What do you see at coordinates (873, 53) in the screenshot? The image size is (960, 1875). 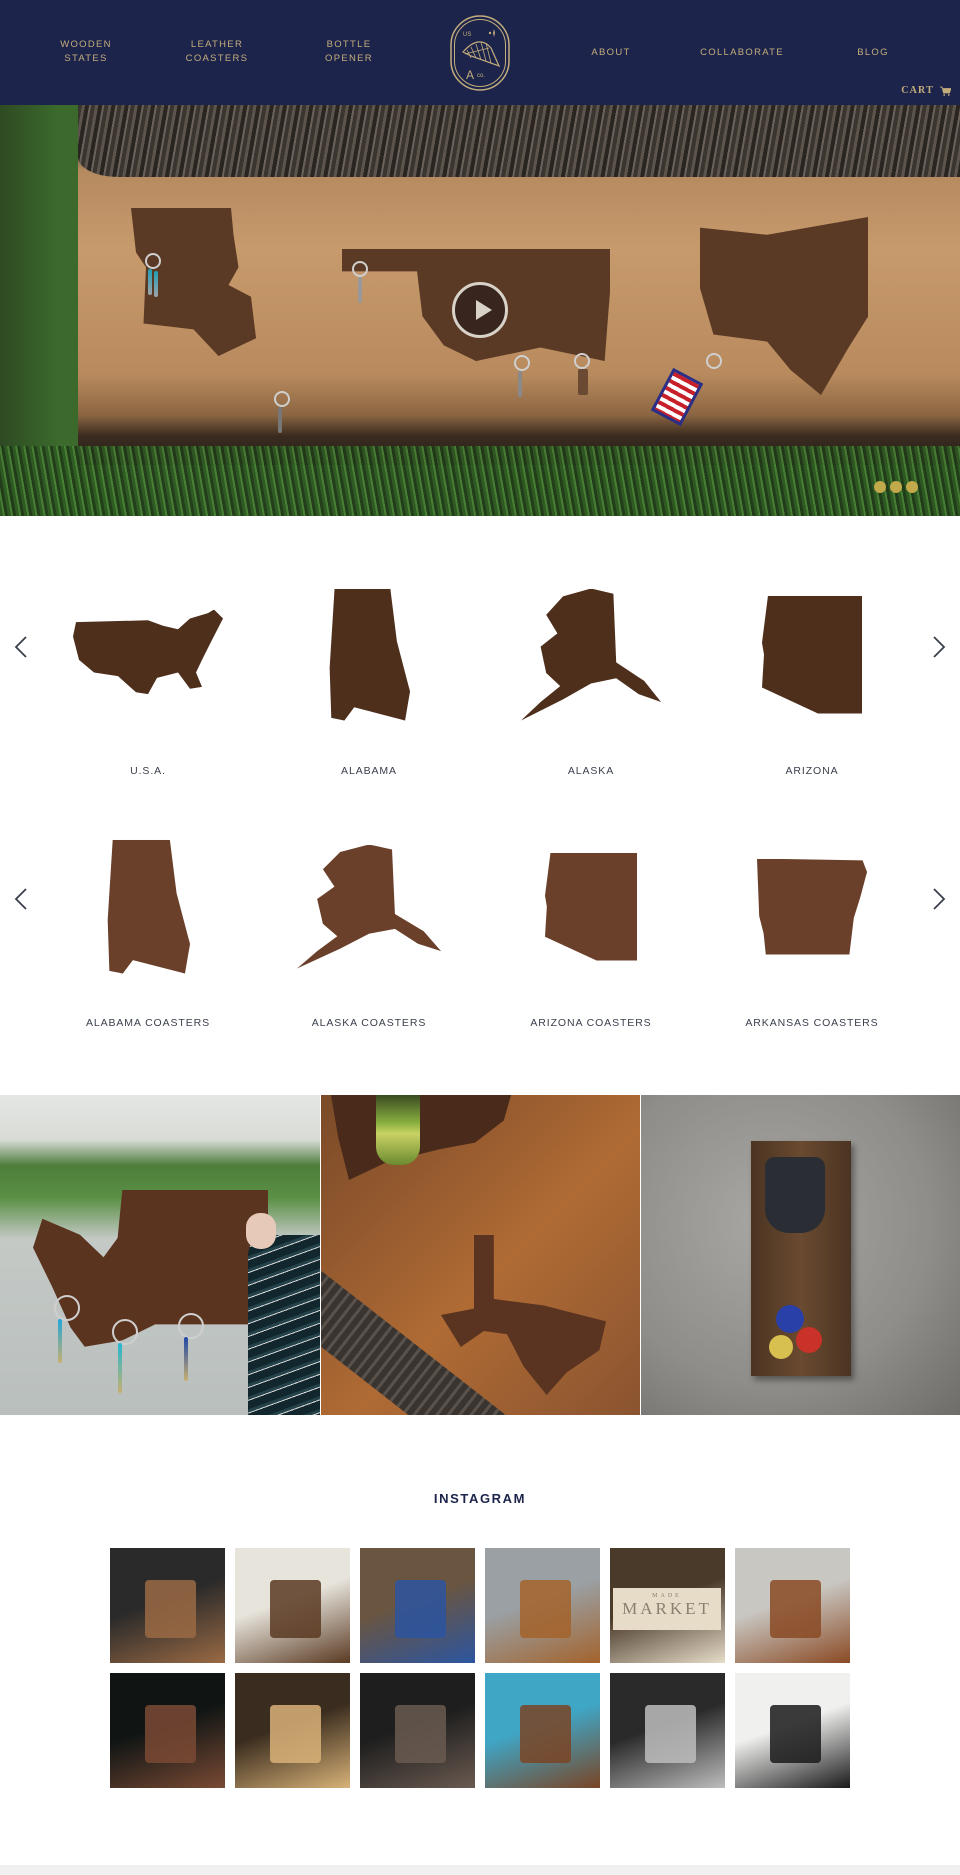 I see `nav-blog: Blog` at bounding box center [873, 53].